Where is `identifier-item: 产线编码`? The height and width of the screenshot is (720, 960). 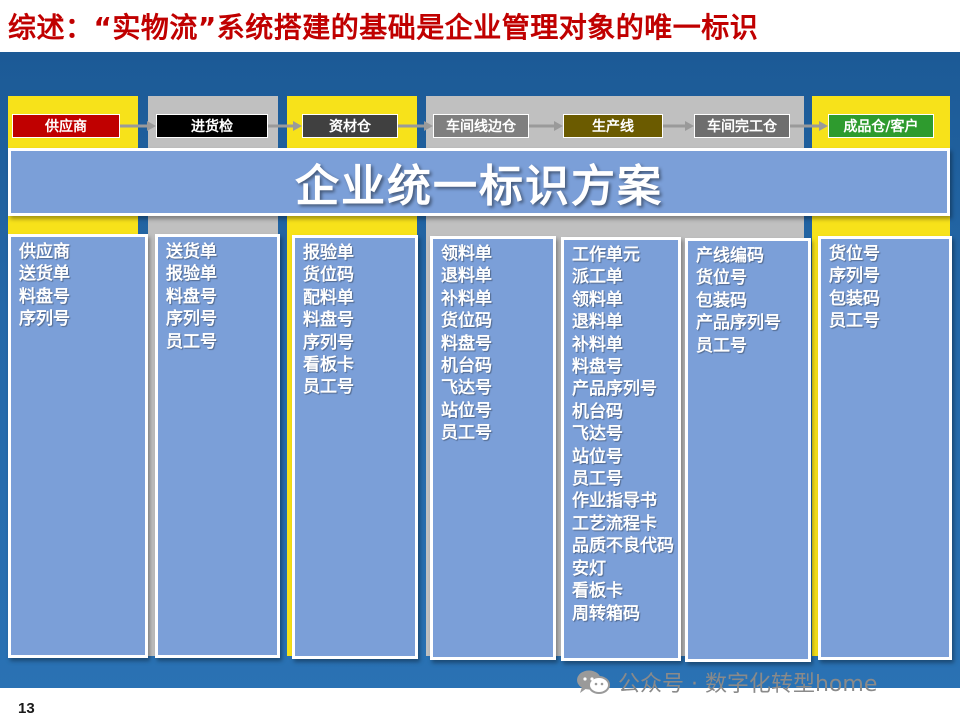 identifier-item: 产线编码 is located at coordinates (730, 256).